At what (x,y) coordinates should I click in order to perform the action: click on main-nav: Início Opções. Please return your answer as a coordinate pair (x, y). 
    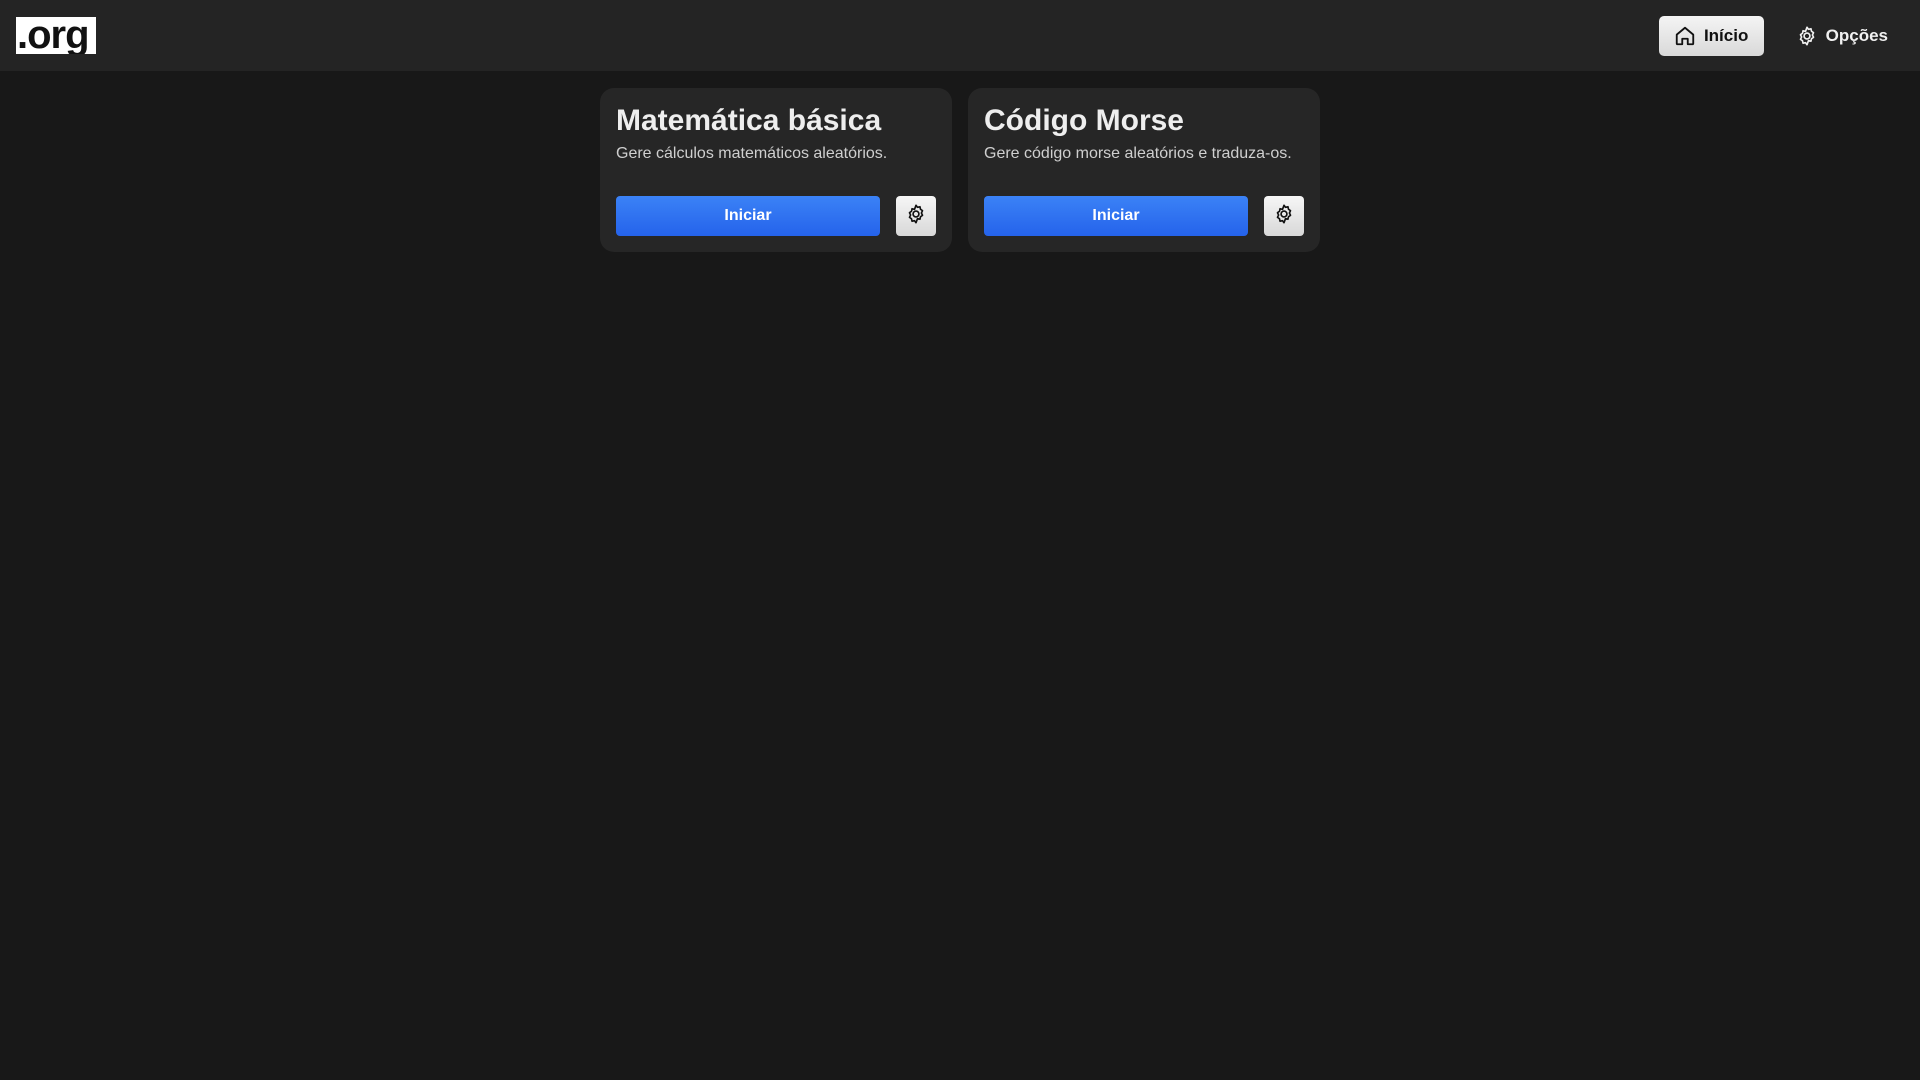
    Looking at the image, I should click on (1781, 36).